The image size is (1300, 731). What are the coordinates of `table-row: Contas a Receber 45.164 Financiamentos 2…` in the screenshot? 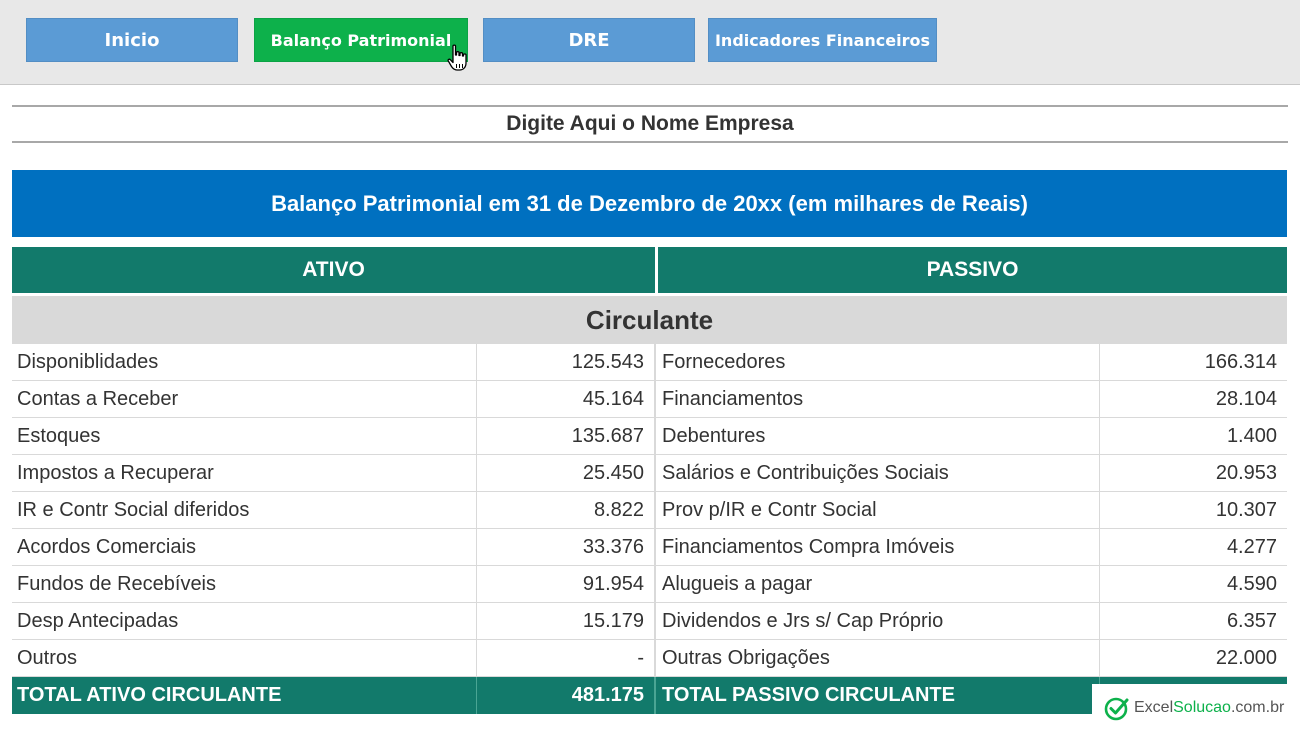 It's located at (649, 399).